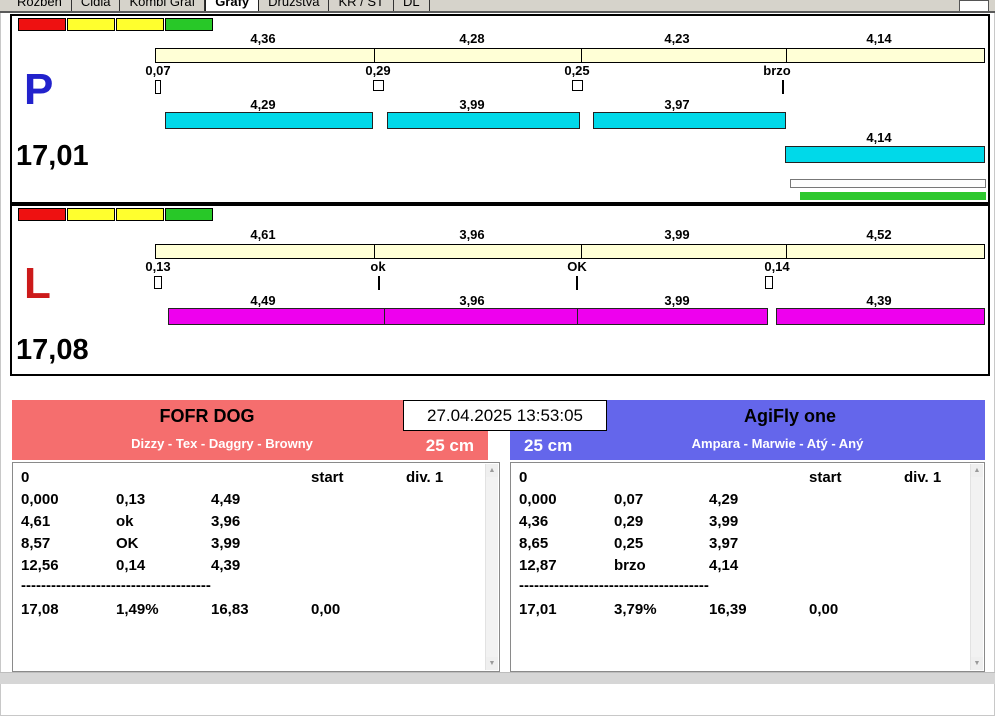  Describe the element at coordinates (472, 234) in the screenshot. I see `split-time-label: 3,96` at that location.